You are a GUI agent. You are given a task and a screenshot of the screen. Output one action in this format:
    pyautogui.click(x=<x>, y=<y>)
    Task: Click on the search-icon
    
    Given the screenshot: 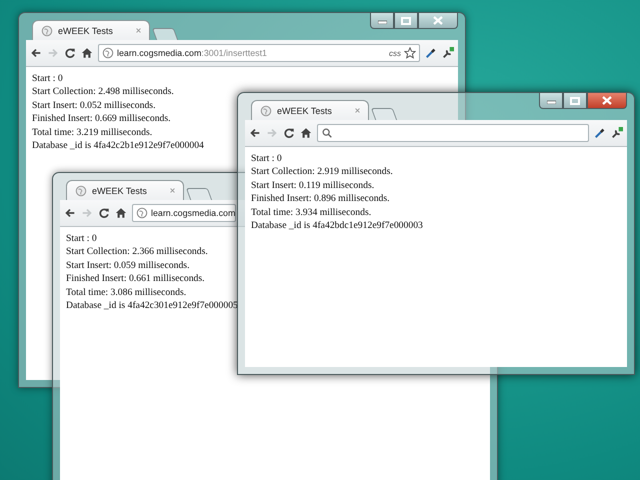 What is the action you would take?
    pyautogui.click(x=327, y=133)
    